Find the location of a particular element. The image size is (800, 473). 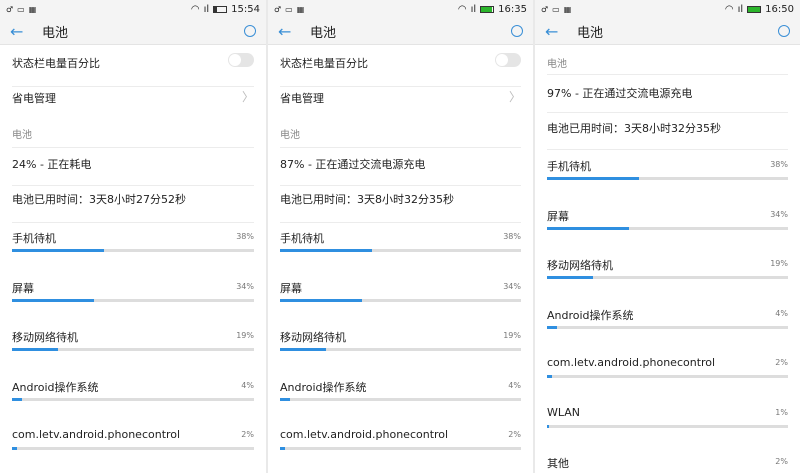

app-name: 其他 is located at coordinates (558, 463).